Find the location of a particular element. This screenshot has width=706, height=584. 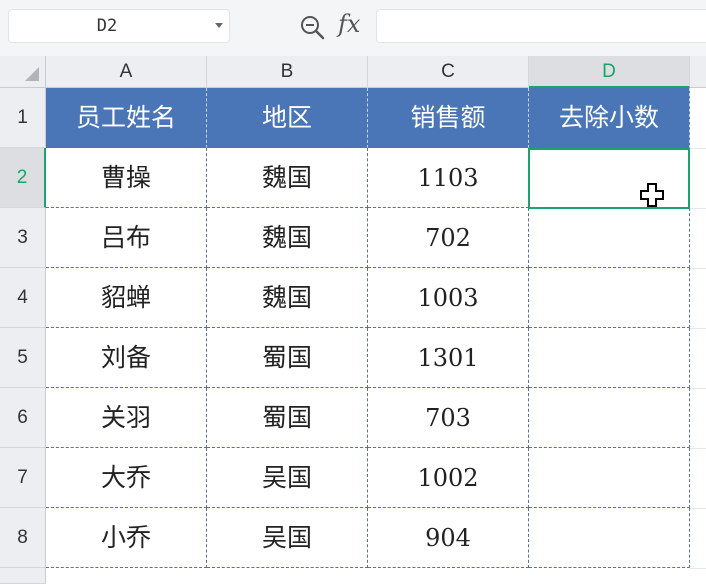

cell-c1: 销售额 is located at coordinates (448, 118).